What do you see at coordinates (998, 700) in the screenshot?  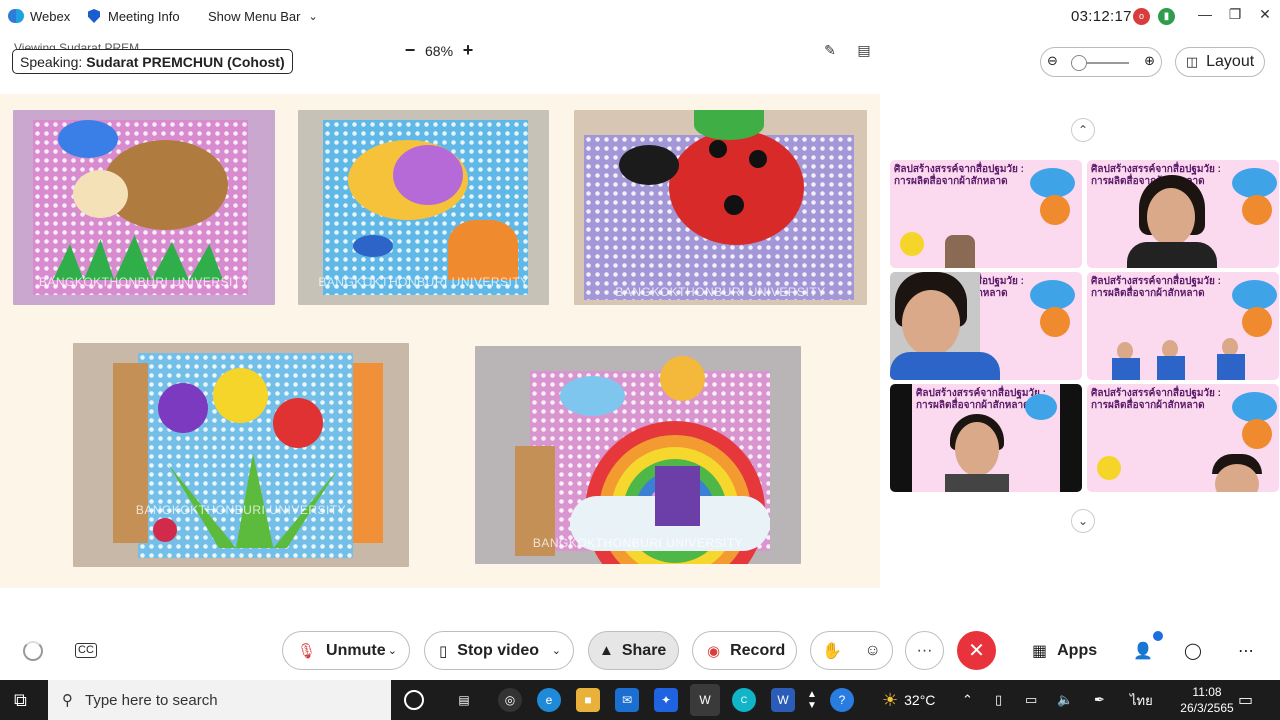 I see `usb-icon: ▯` at bounding box center [998, 700].